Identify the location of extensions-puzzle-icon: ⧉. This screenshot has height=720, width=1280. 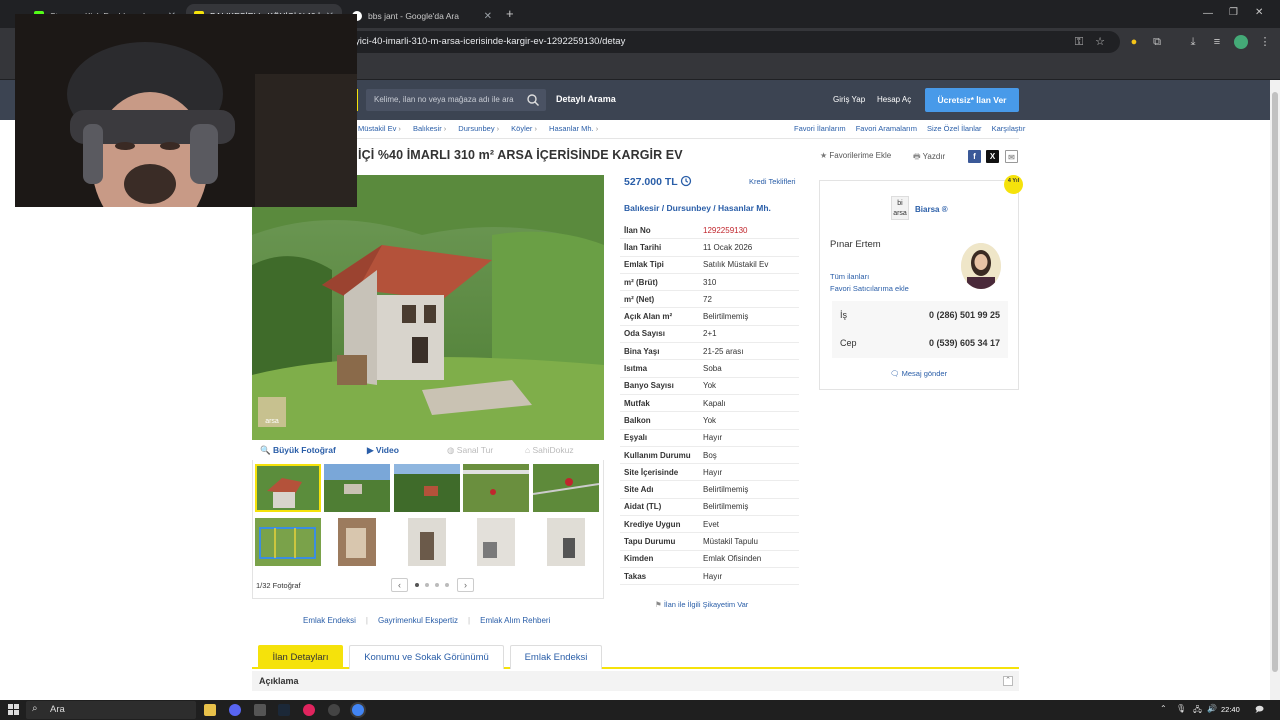
(1157, 42).